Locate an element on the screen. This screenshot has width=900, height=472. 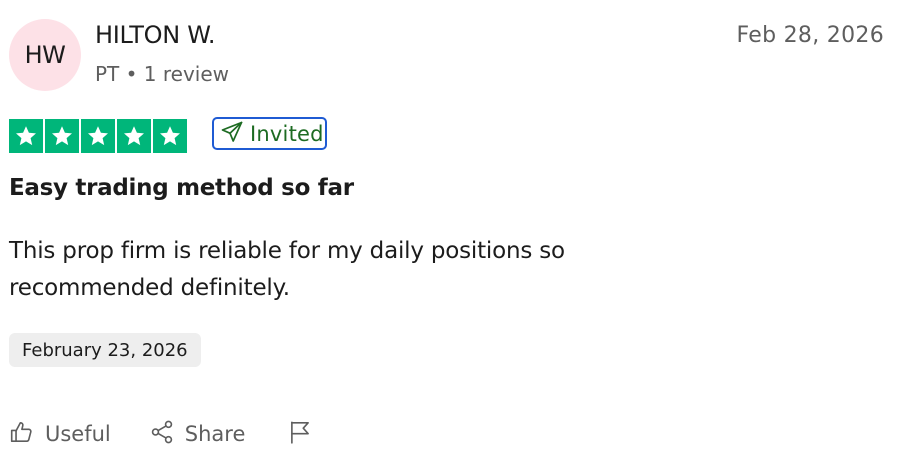
share-label: Share is located at coordinates (215, 434).